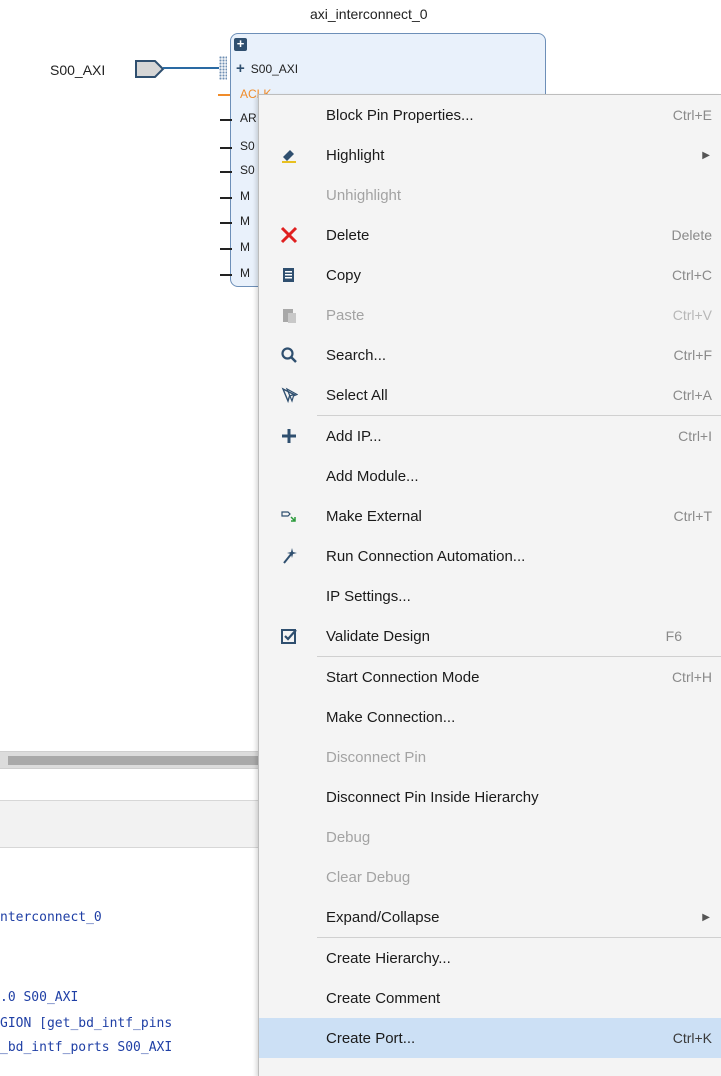  I want to click on select-all-icon, so click(289, 395).